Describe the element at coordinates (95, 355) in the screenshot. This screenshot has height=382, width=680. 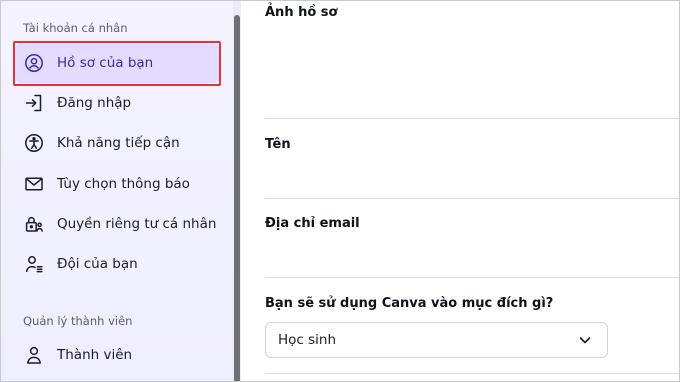
I see `sidebar-item-label: Thành viên` at that location.